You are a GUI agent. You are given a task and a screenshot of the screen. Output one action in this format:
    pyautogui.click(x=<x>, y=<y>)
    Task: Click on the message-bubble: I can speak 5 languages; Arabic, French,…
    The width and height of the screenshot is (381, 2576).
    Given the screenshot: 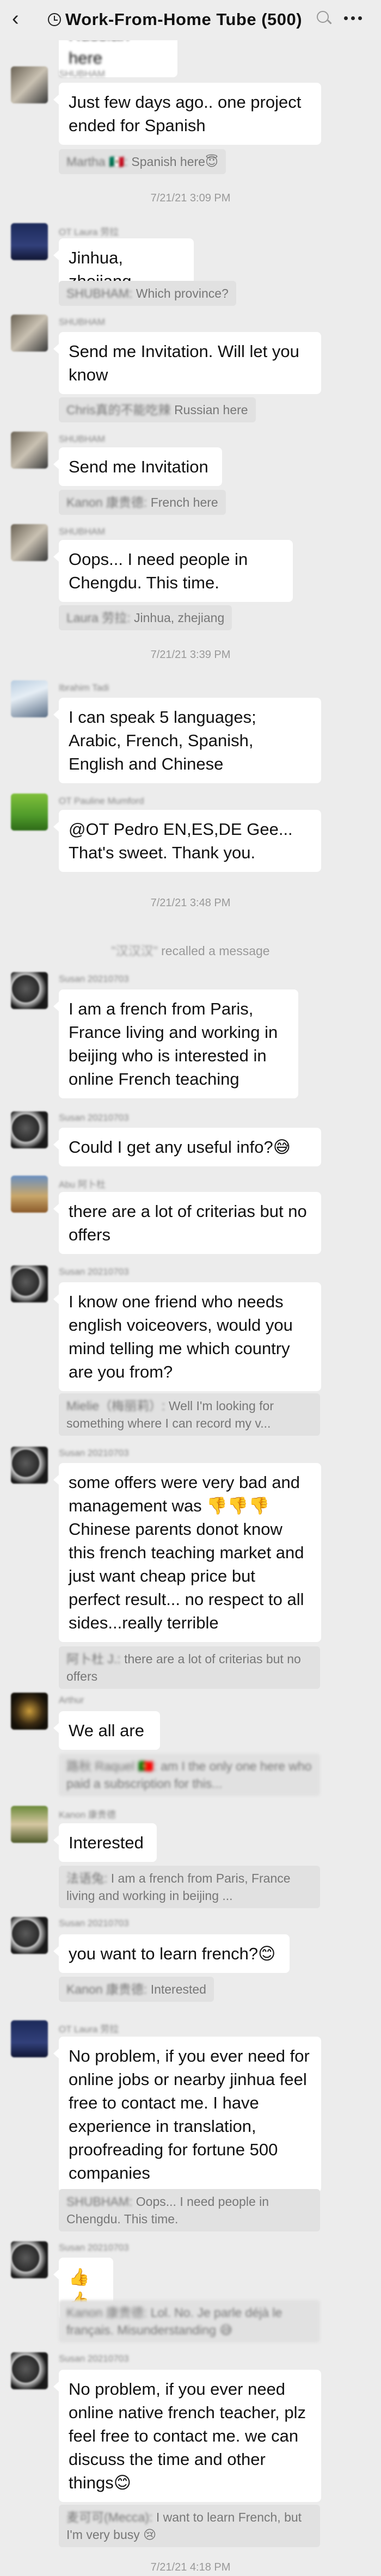 What is the action you would take?
    pyautogui.click(x=187, y=740)
    